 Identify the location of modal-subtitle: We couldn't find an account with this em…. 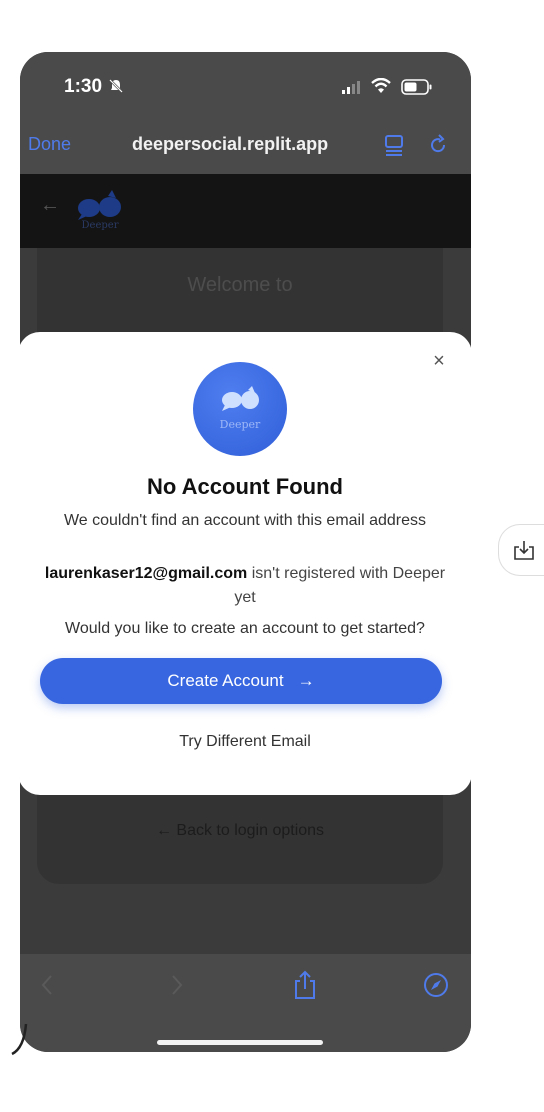
(245, 520).